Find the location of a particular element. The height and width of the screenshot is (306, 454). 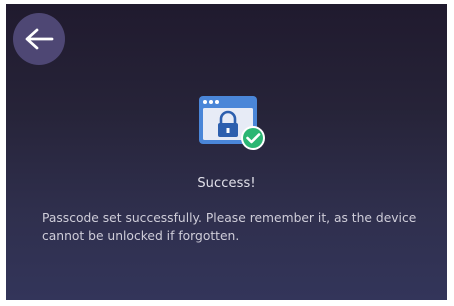

unlocked-window-check-icon is located at coordinates (232, 123).